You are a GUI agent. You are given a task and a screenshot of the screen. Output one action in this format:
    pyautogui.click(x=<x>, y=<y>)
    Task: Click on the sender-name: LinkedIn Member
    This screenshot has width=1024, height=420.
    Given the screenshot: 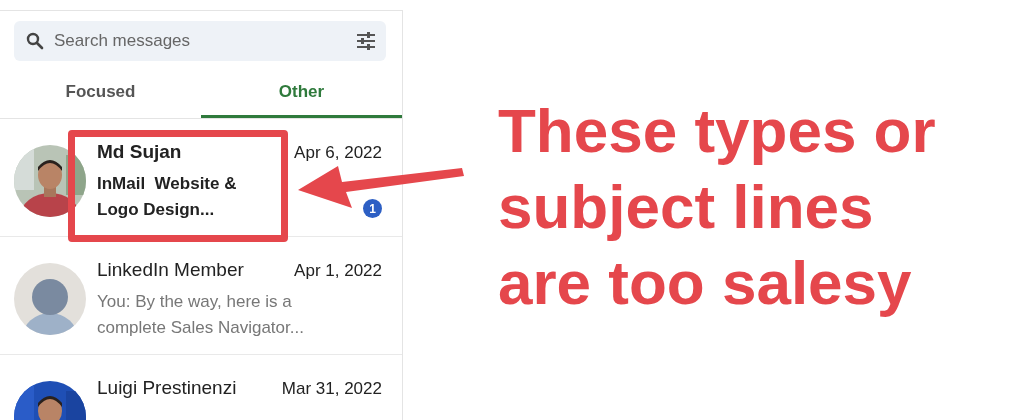 What is the action you would take?
    pyautogui.click(x=170, y=270)
    